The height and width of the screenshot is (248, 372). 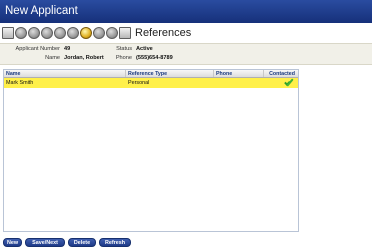 What do you see at coordinates (239, 83) in the screenshot?
I see `cell-phone` at bounding box center [239, 83].